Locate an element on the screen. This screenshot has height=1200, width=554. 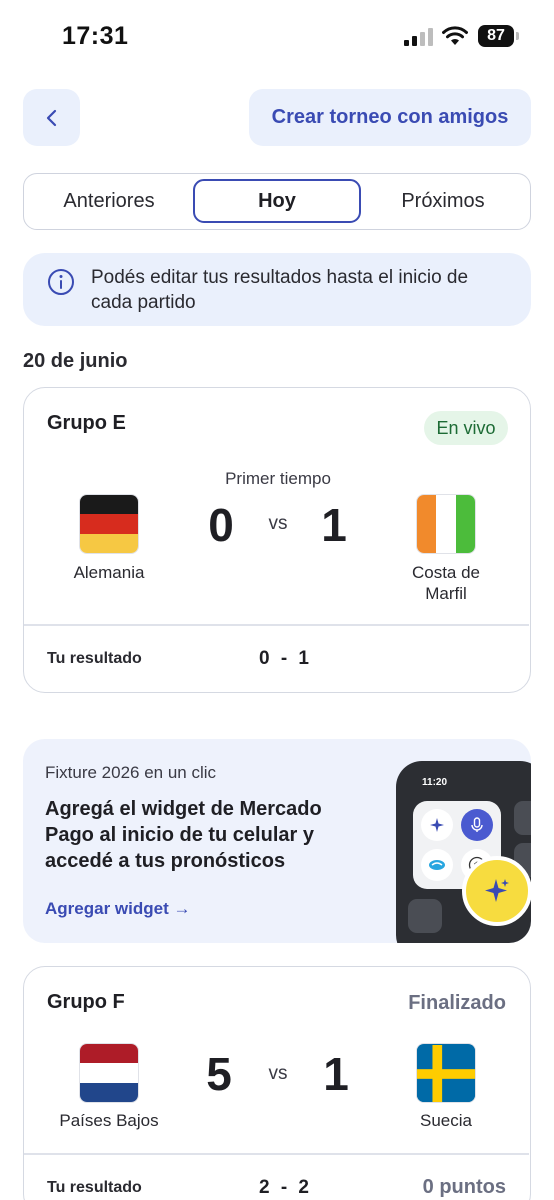
sparkle-fab-icon is located at coordinates (496, 891).